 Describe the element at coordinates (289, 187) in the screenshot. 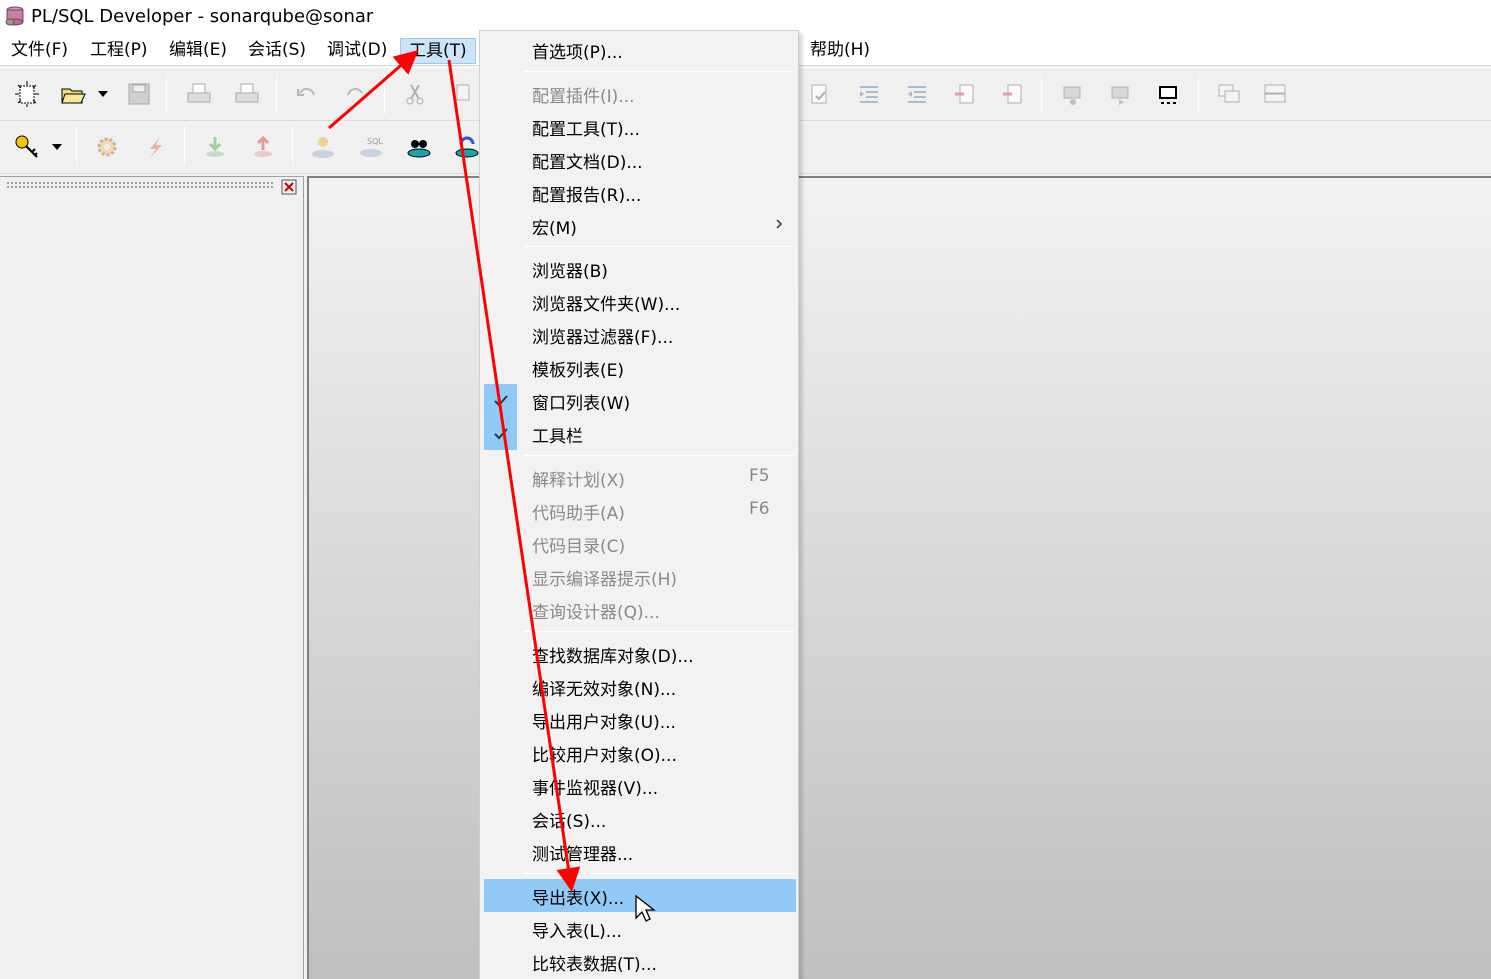

I see `panel-close-icon` at that location.